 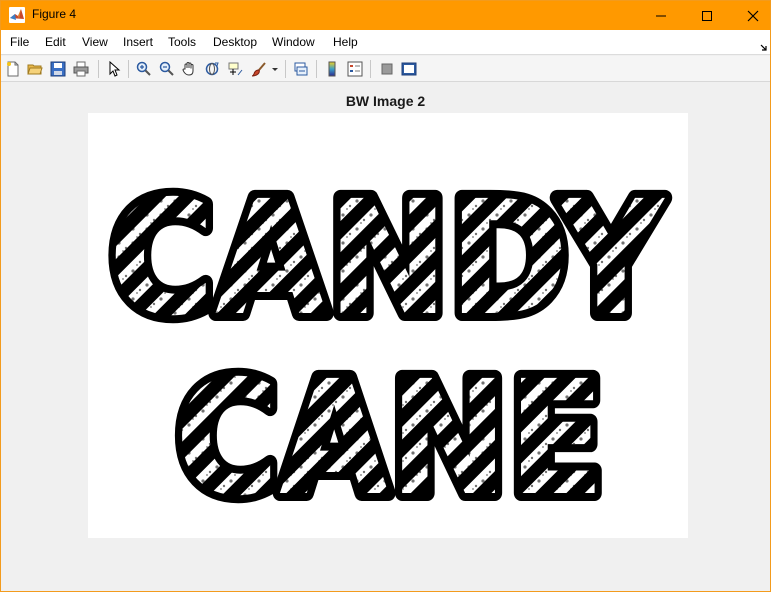 I want to click on data-cursor-icon, so click(x=235, y=69).